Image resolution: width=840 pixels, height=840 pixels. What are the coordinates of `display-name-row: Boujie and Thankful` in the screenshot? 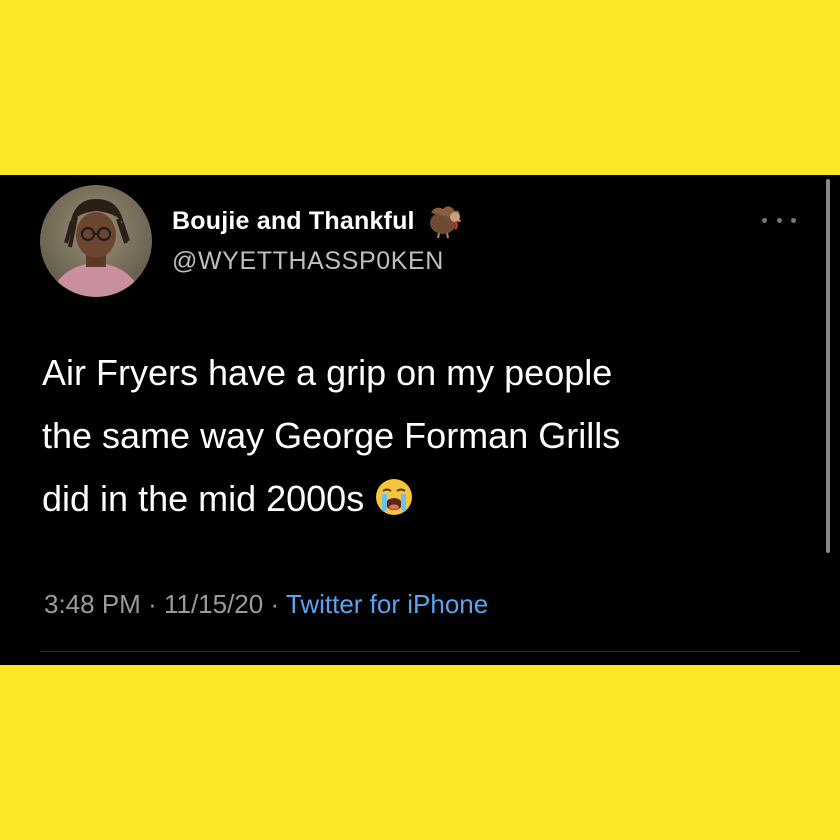 It's located at (318, 221).